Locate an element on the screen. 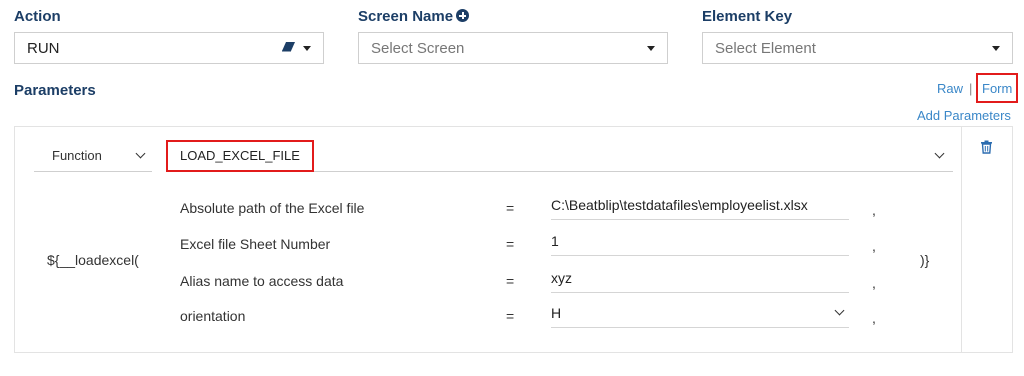 This screenshot has width=1024, height=376. panel-divider is located at coordinates (961, 239).